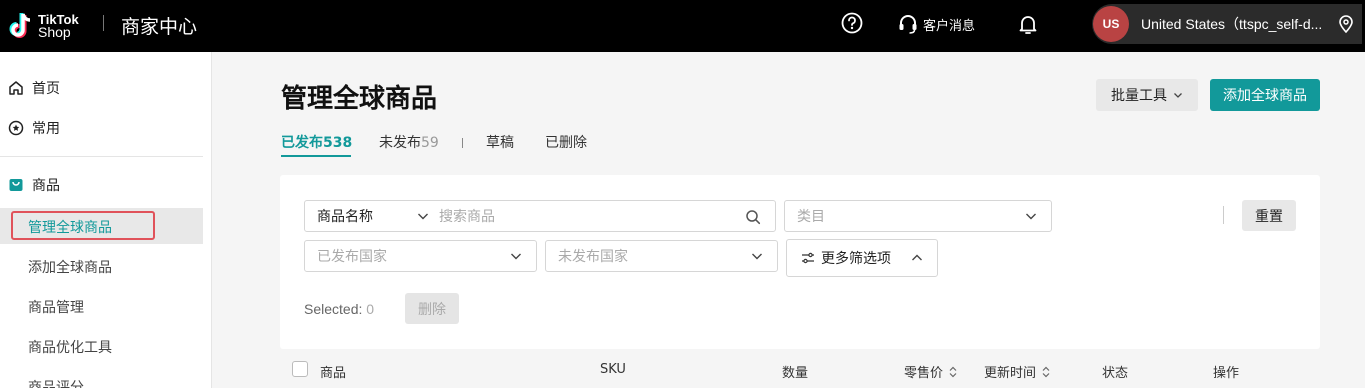 The image size is (1365, 388). Describe the element at coordinates (338, 143) in the screenshot. I see `tab-count: 538` at that location.